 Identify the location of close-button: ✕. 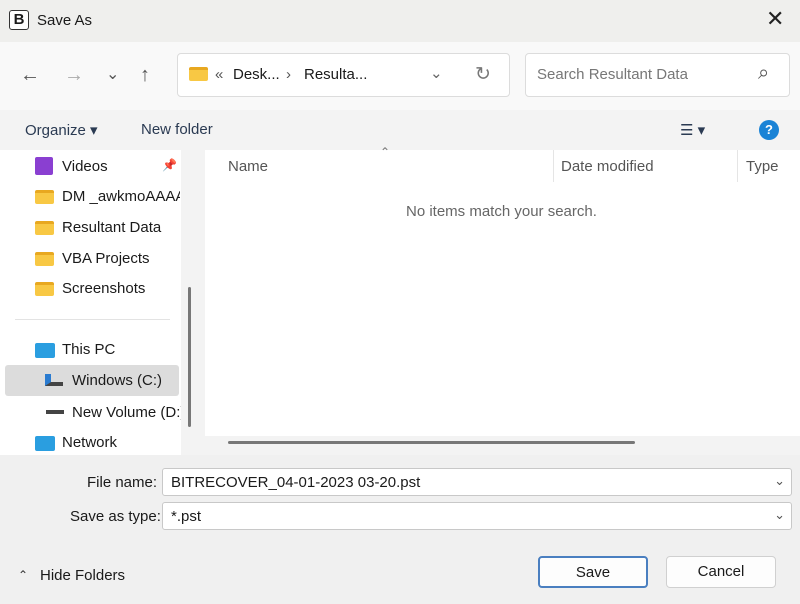
(775, 19).